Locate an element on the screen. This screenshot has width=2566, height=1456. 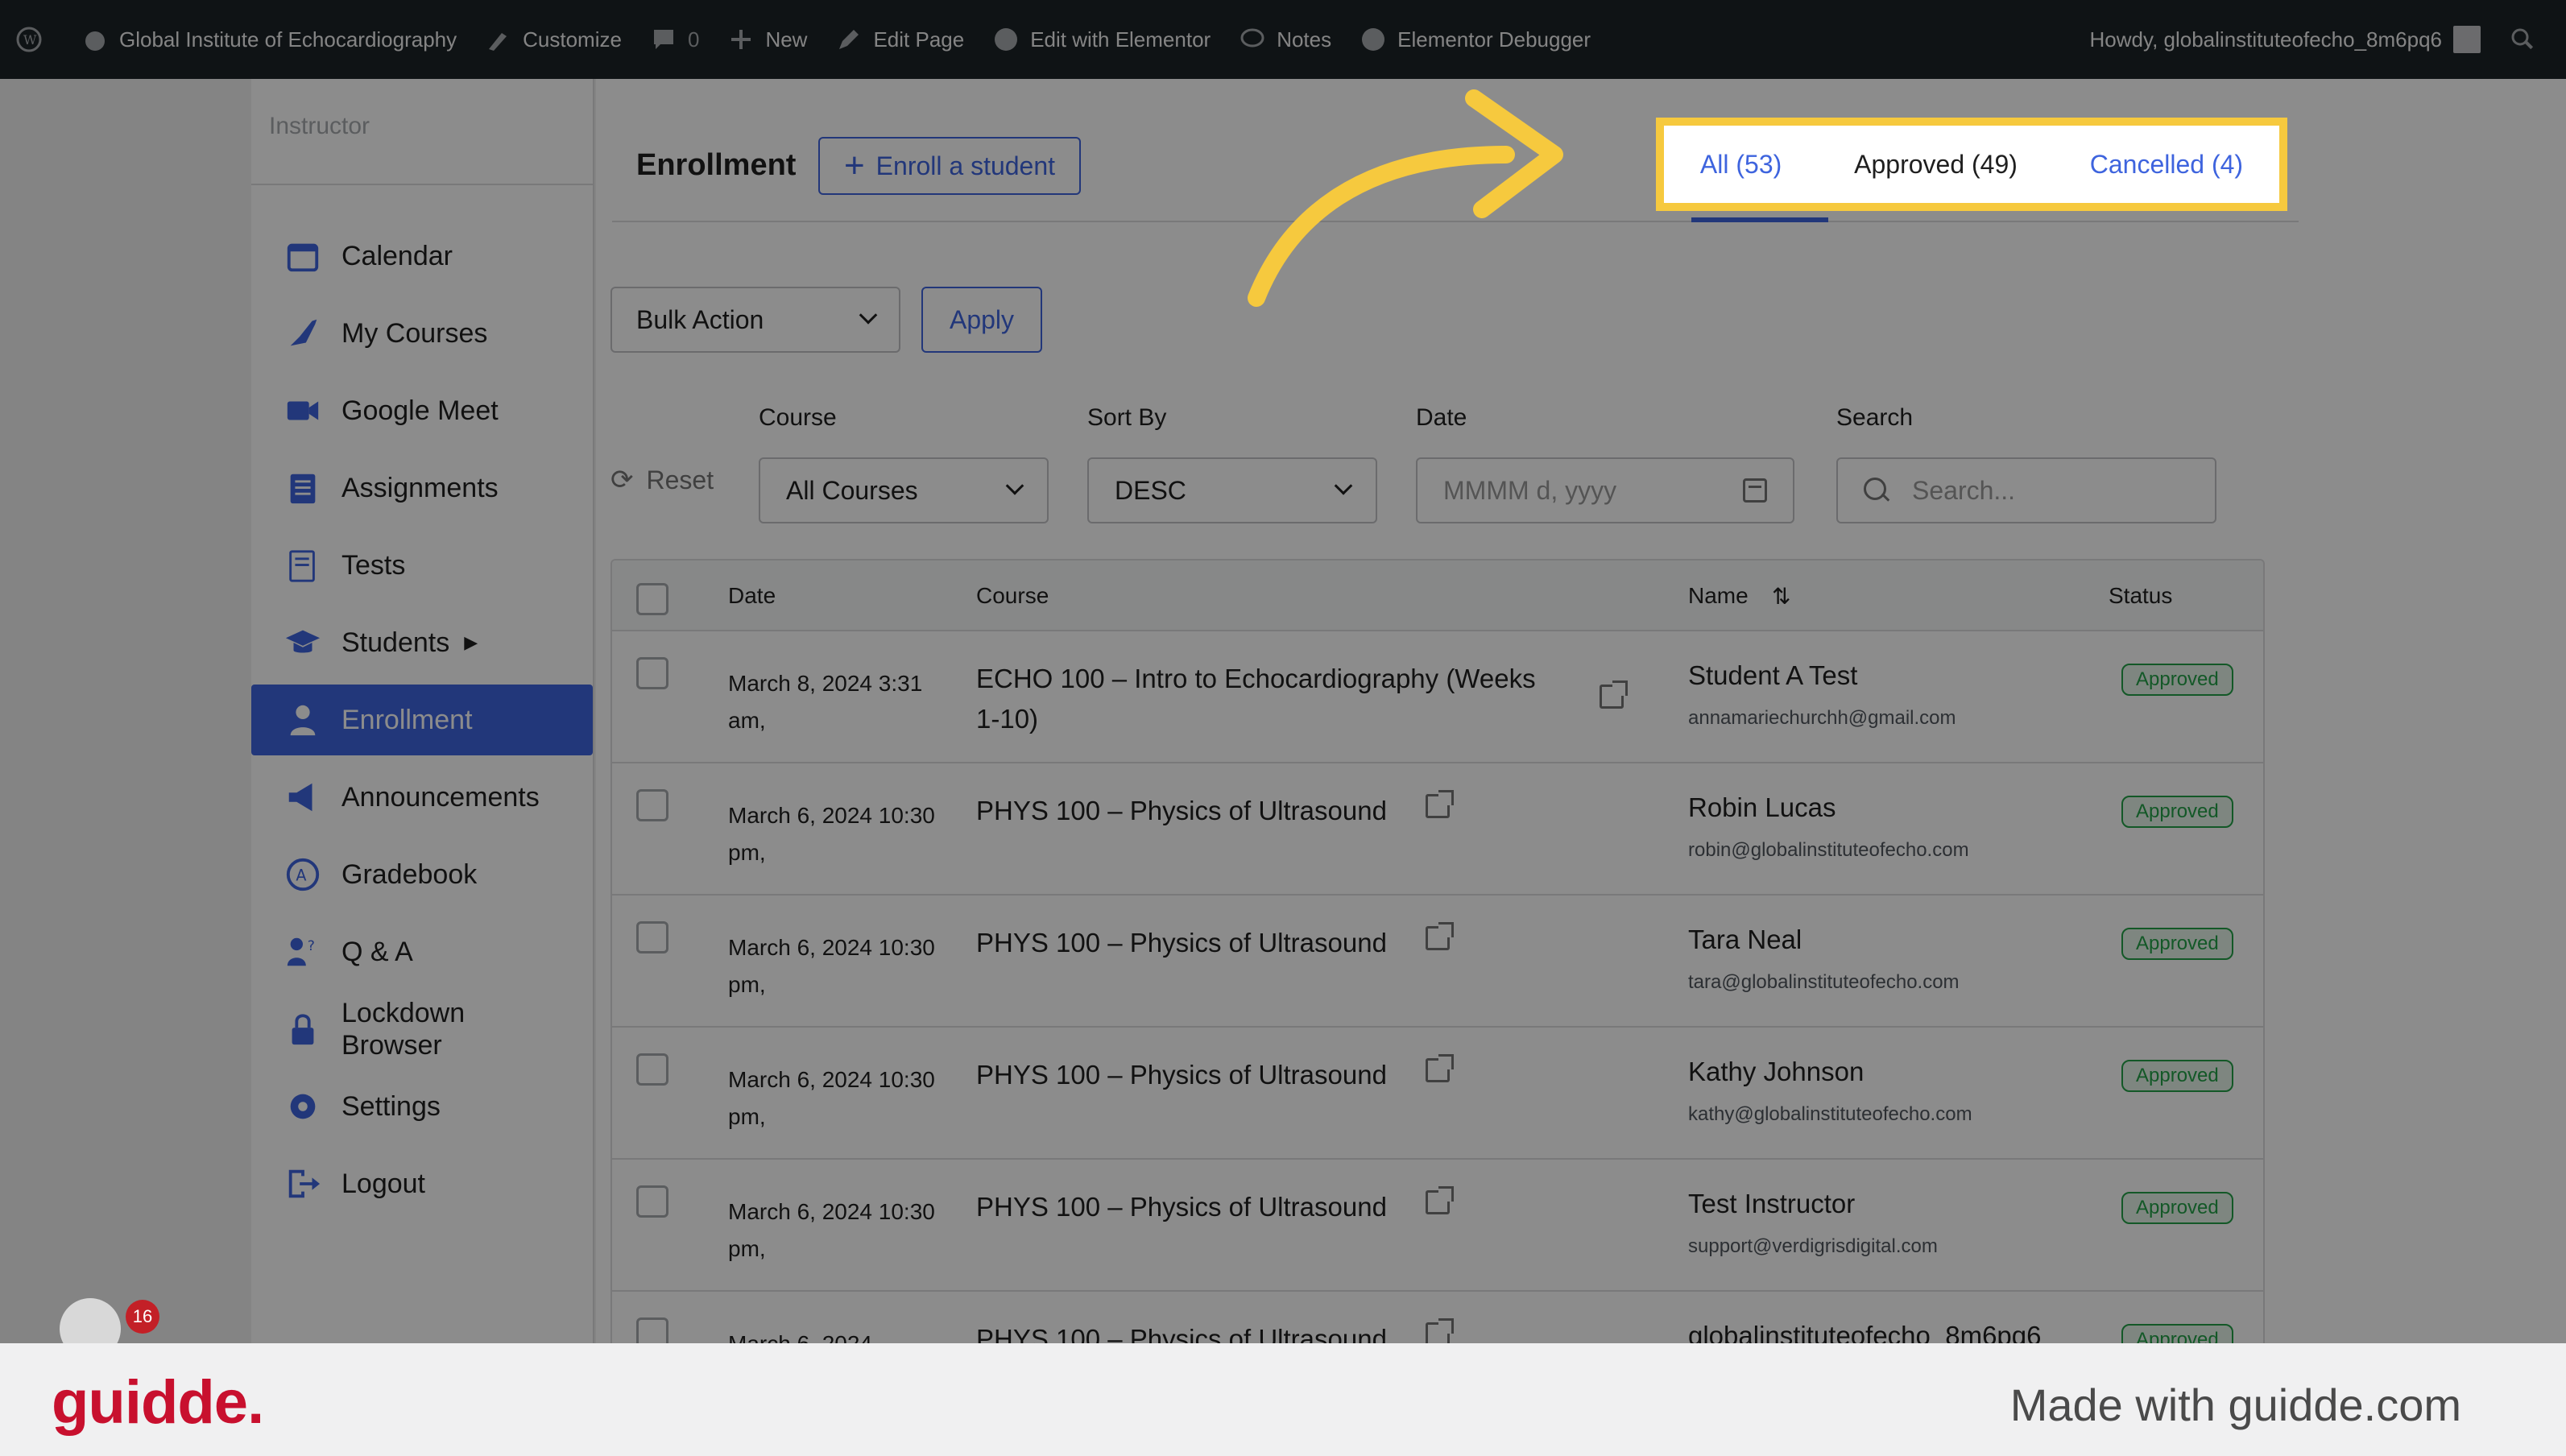
pencil-icon is located at coordinates (848, 39).